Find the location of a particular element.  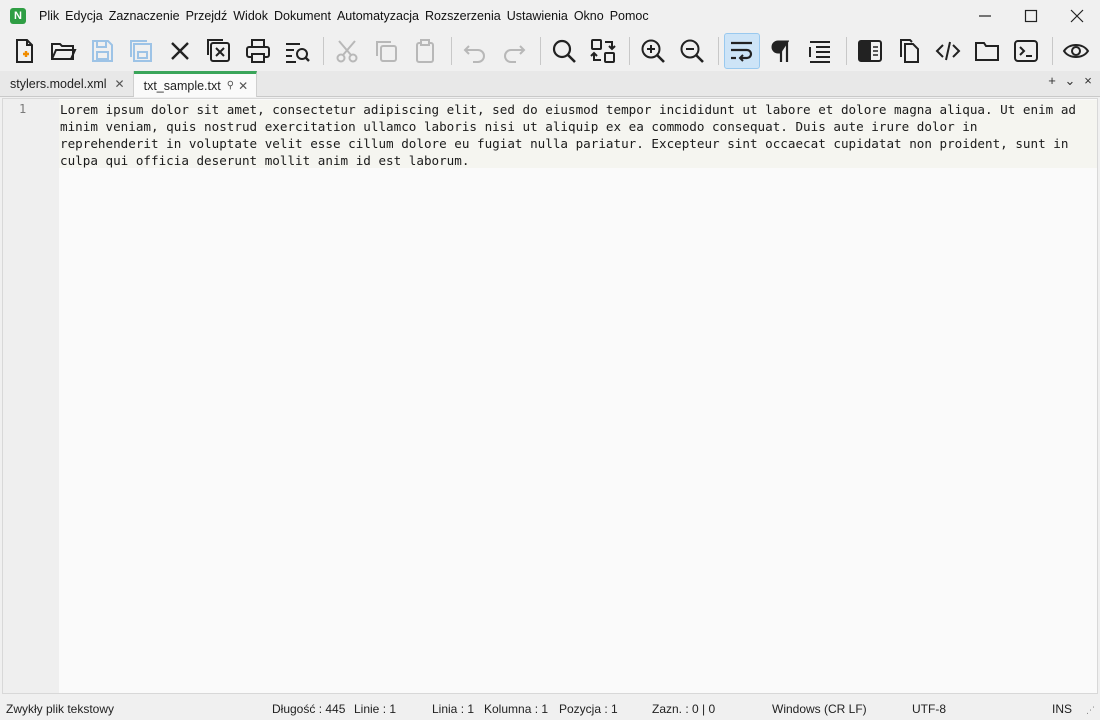

preview-icon is located at coordinates (1076, 51).